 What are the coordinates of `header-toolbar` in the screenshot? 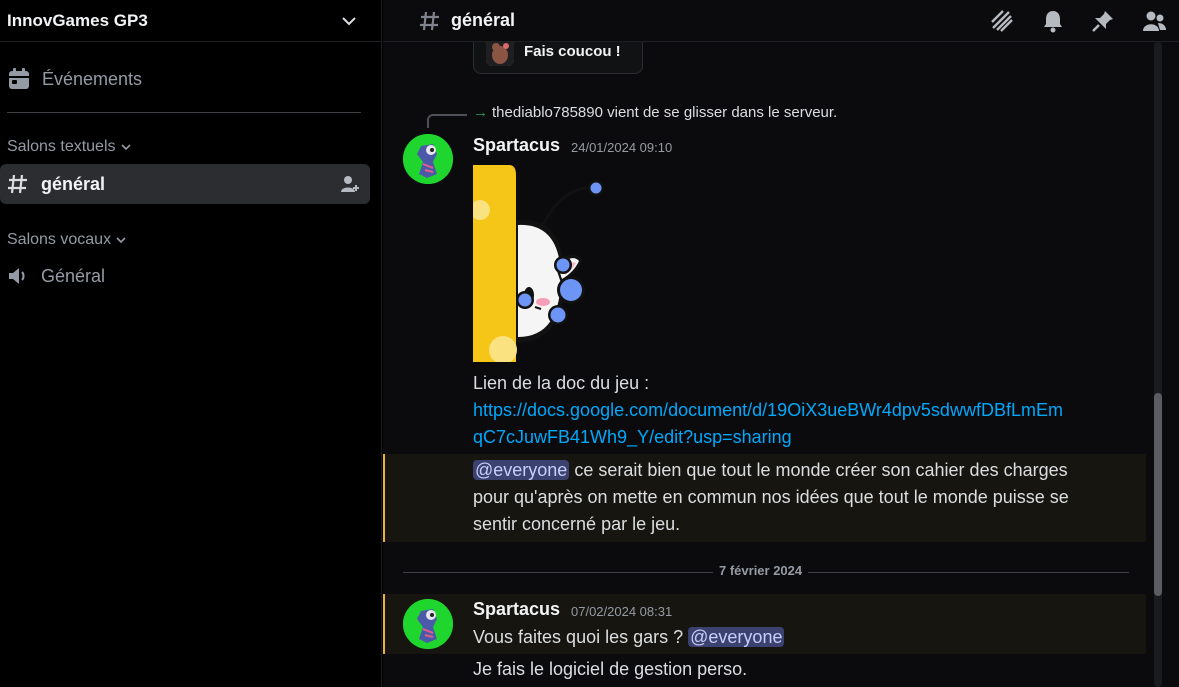 It's located at (1078, 21).